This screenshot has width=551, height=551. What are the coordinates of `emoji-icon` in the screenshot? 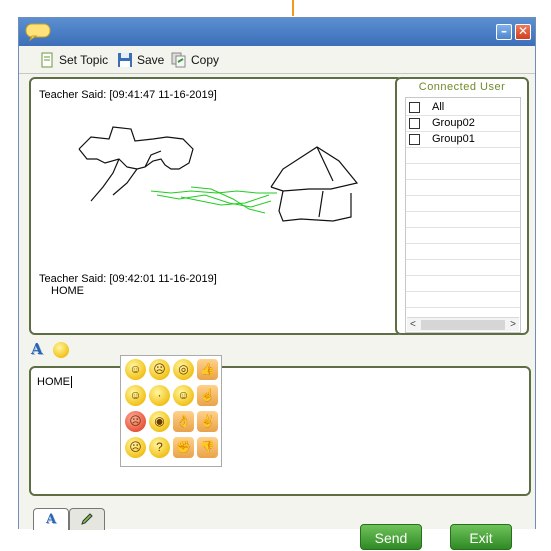 It's located at (61, 350).